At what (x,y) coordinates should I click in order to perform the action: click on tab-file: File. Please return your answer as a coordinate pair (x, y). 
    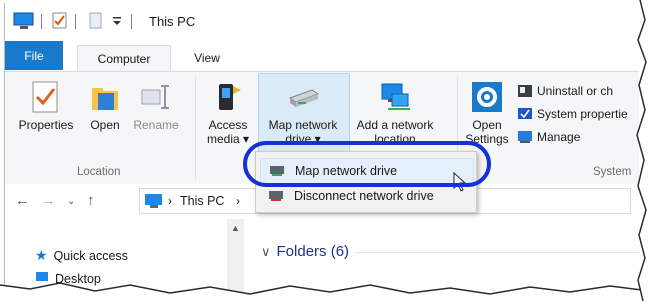
    Looking at the image, I should click on (34, 55).